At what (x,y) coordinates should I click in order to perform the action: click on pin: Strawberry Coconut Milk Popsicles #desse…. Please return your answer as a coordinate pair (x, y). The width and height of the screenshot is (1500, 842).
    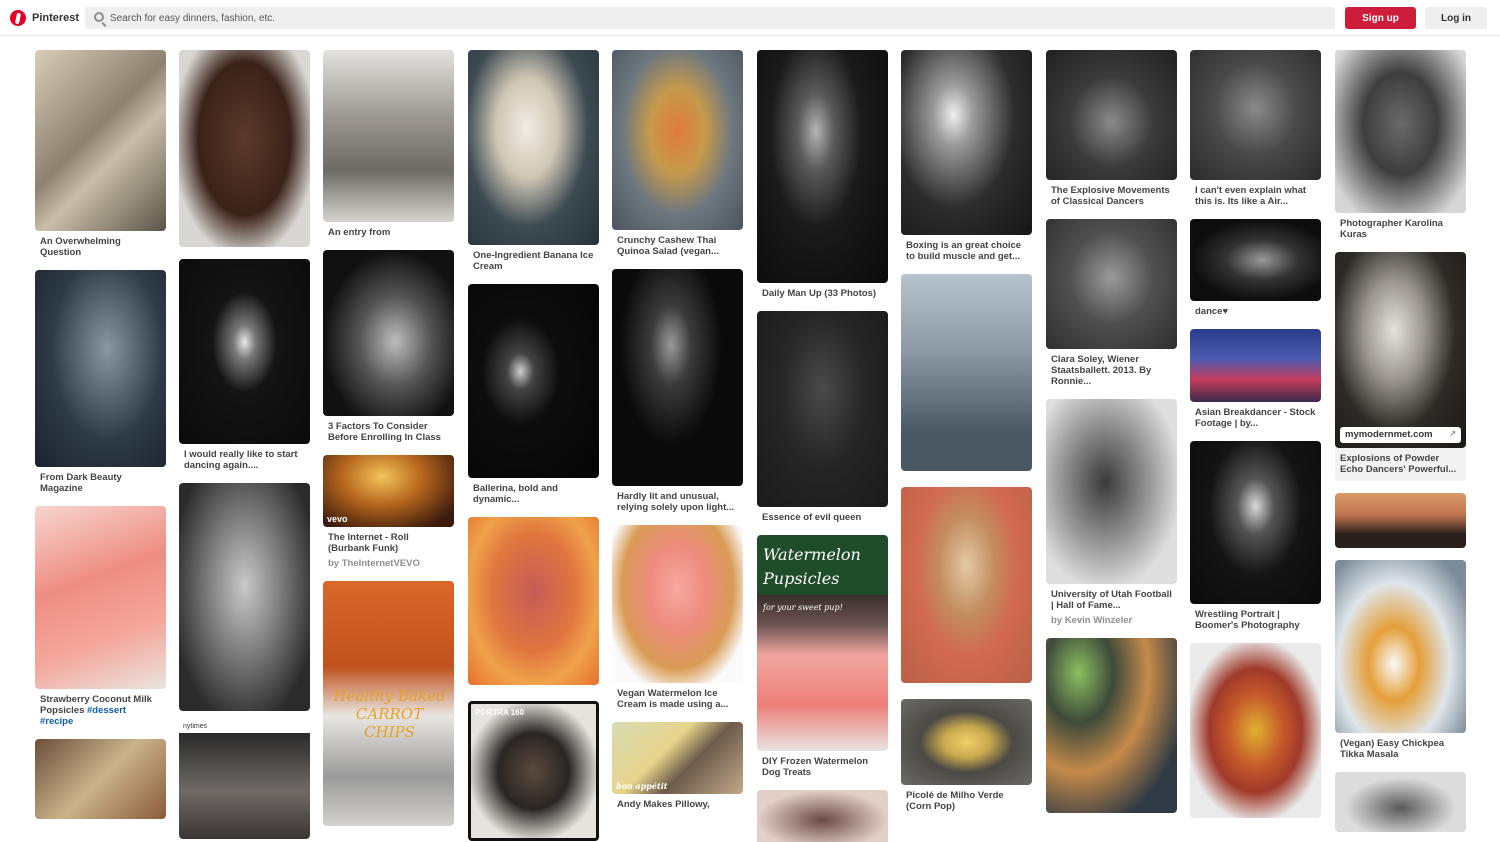
    Looking at the image, I should click on (100, 616).